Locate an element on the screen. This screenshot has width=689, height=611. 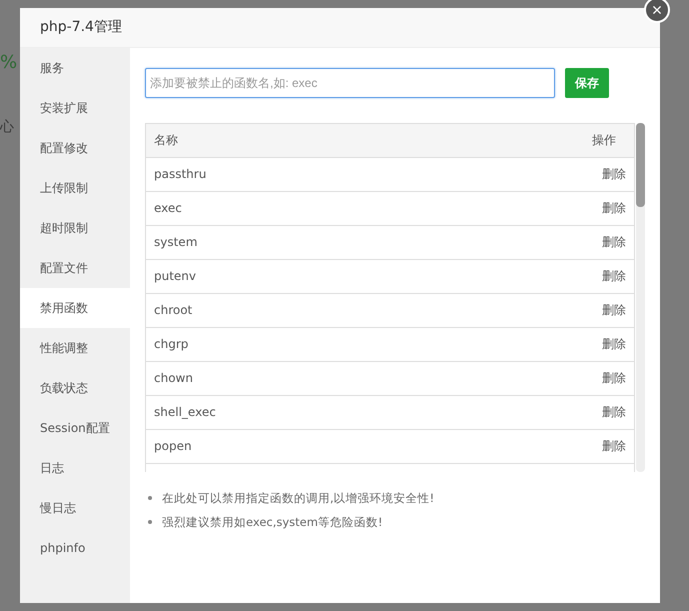
sidebar-item: 禁用函数 is located at coordinates (75, 308).